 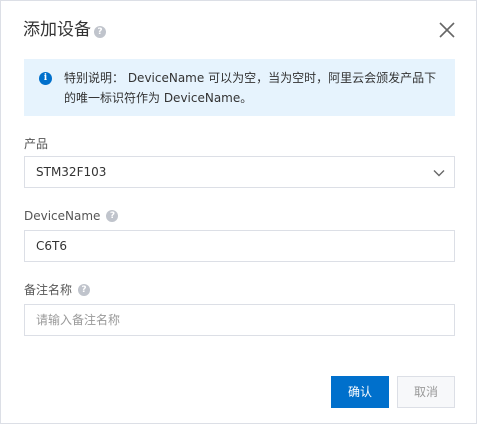 What do you see at coordinates (439, 173) in the screenshot?
I see `chevron-down-icon` at bounding box center [439, 173].